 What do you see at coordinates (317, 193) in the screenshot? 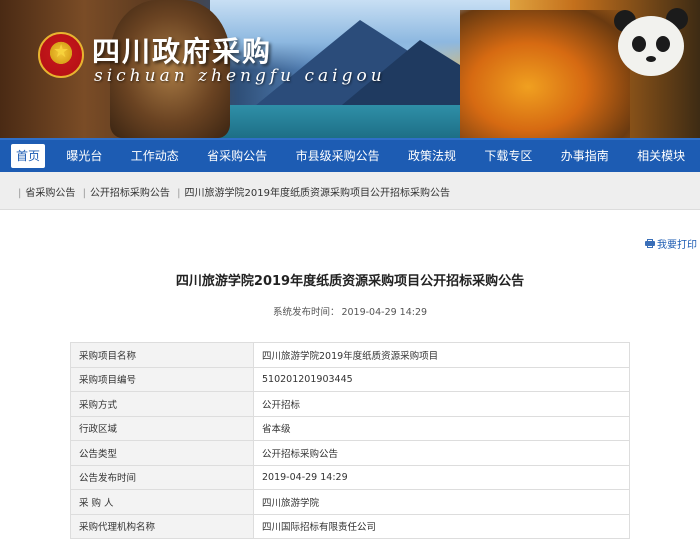
I see `breadcrumb-current: 四川旅游学院2019年度纸质资源采购项目公开招标采购公告` at bounding box center [317, 193].